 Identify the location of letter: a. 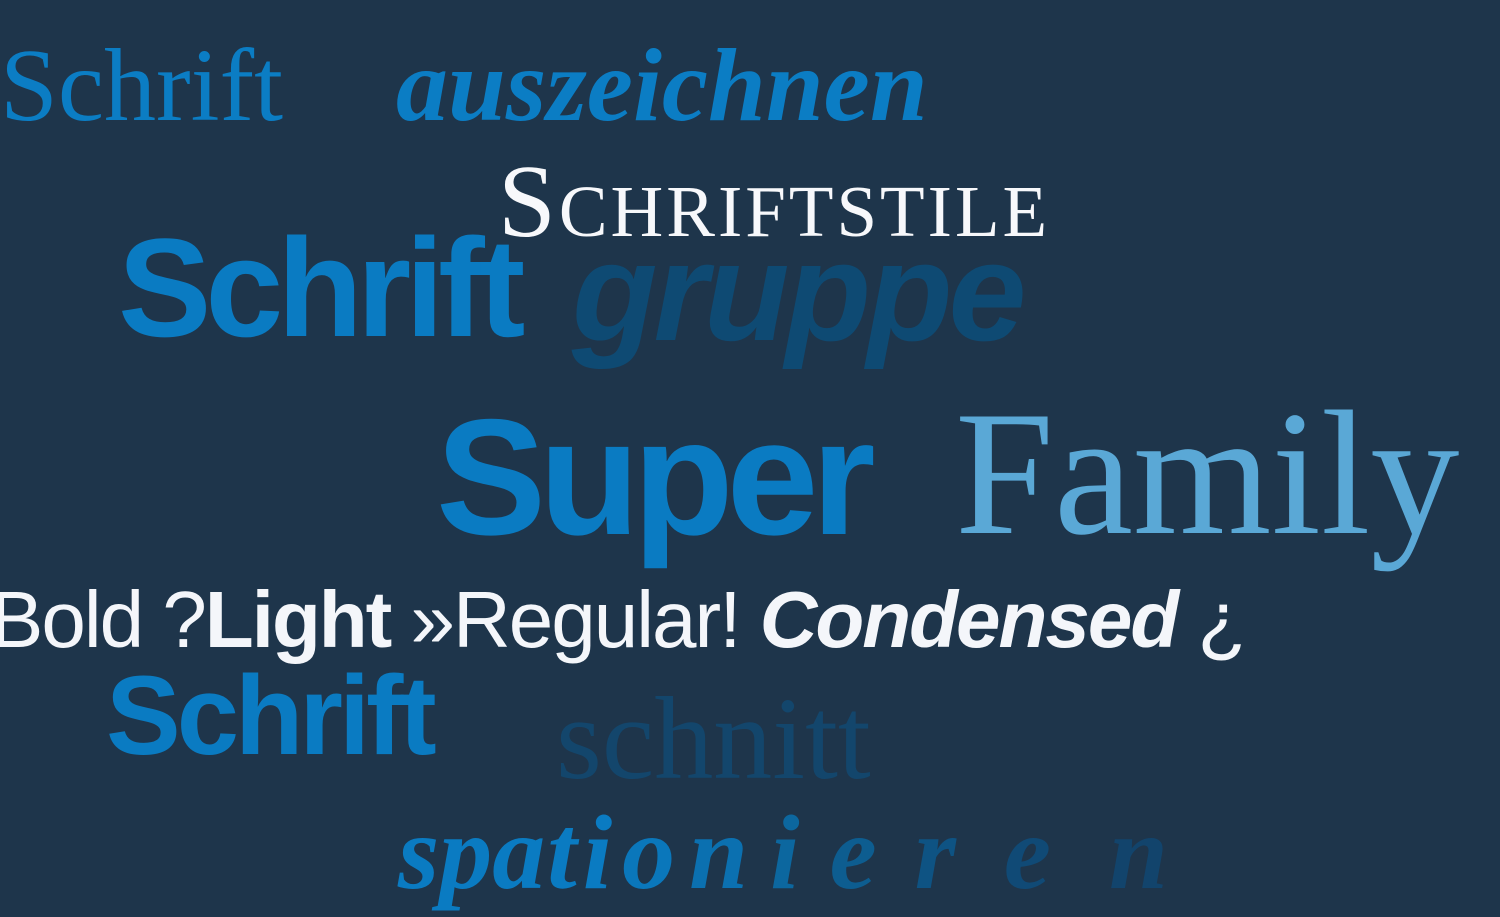
(519, 852).